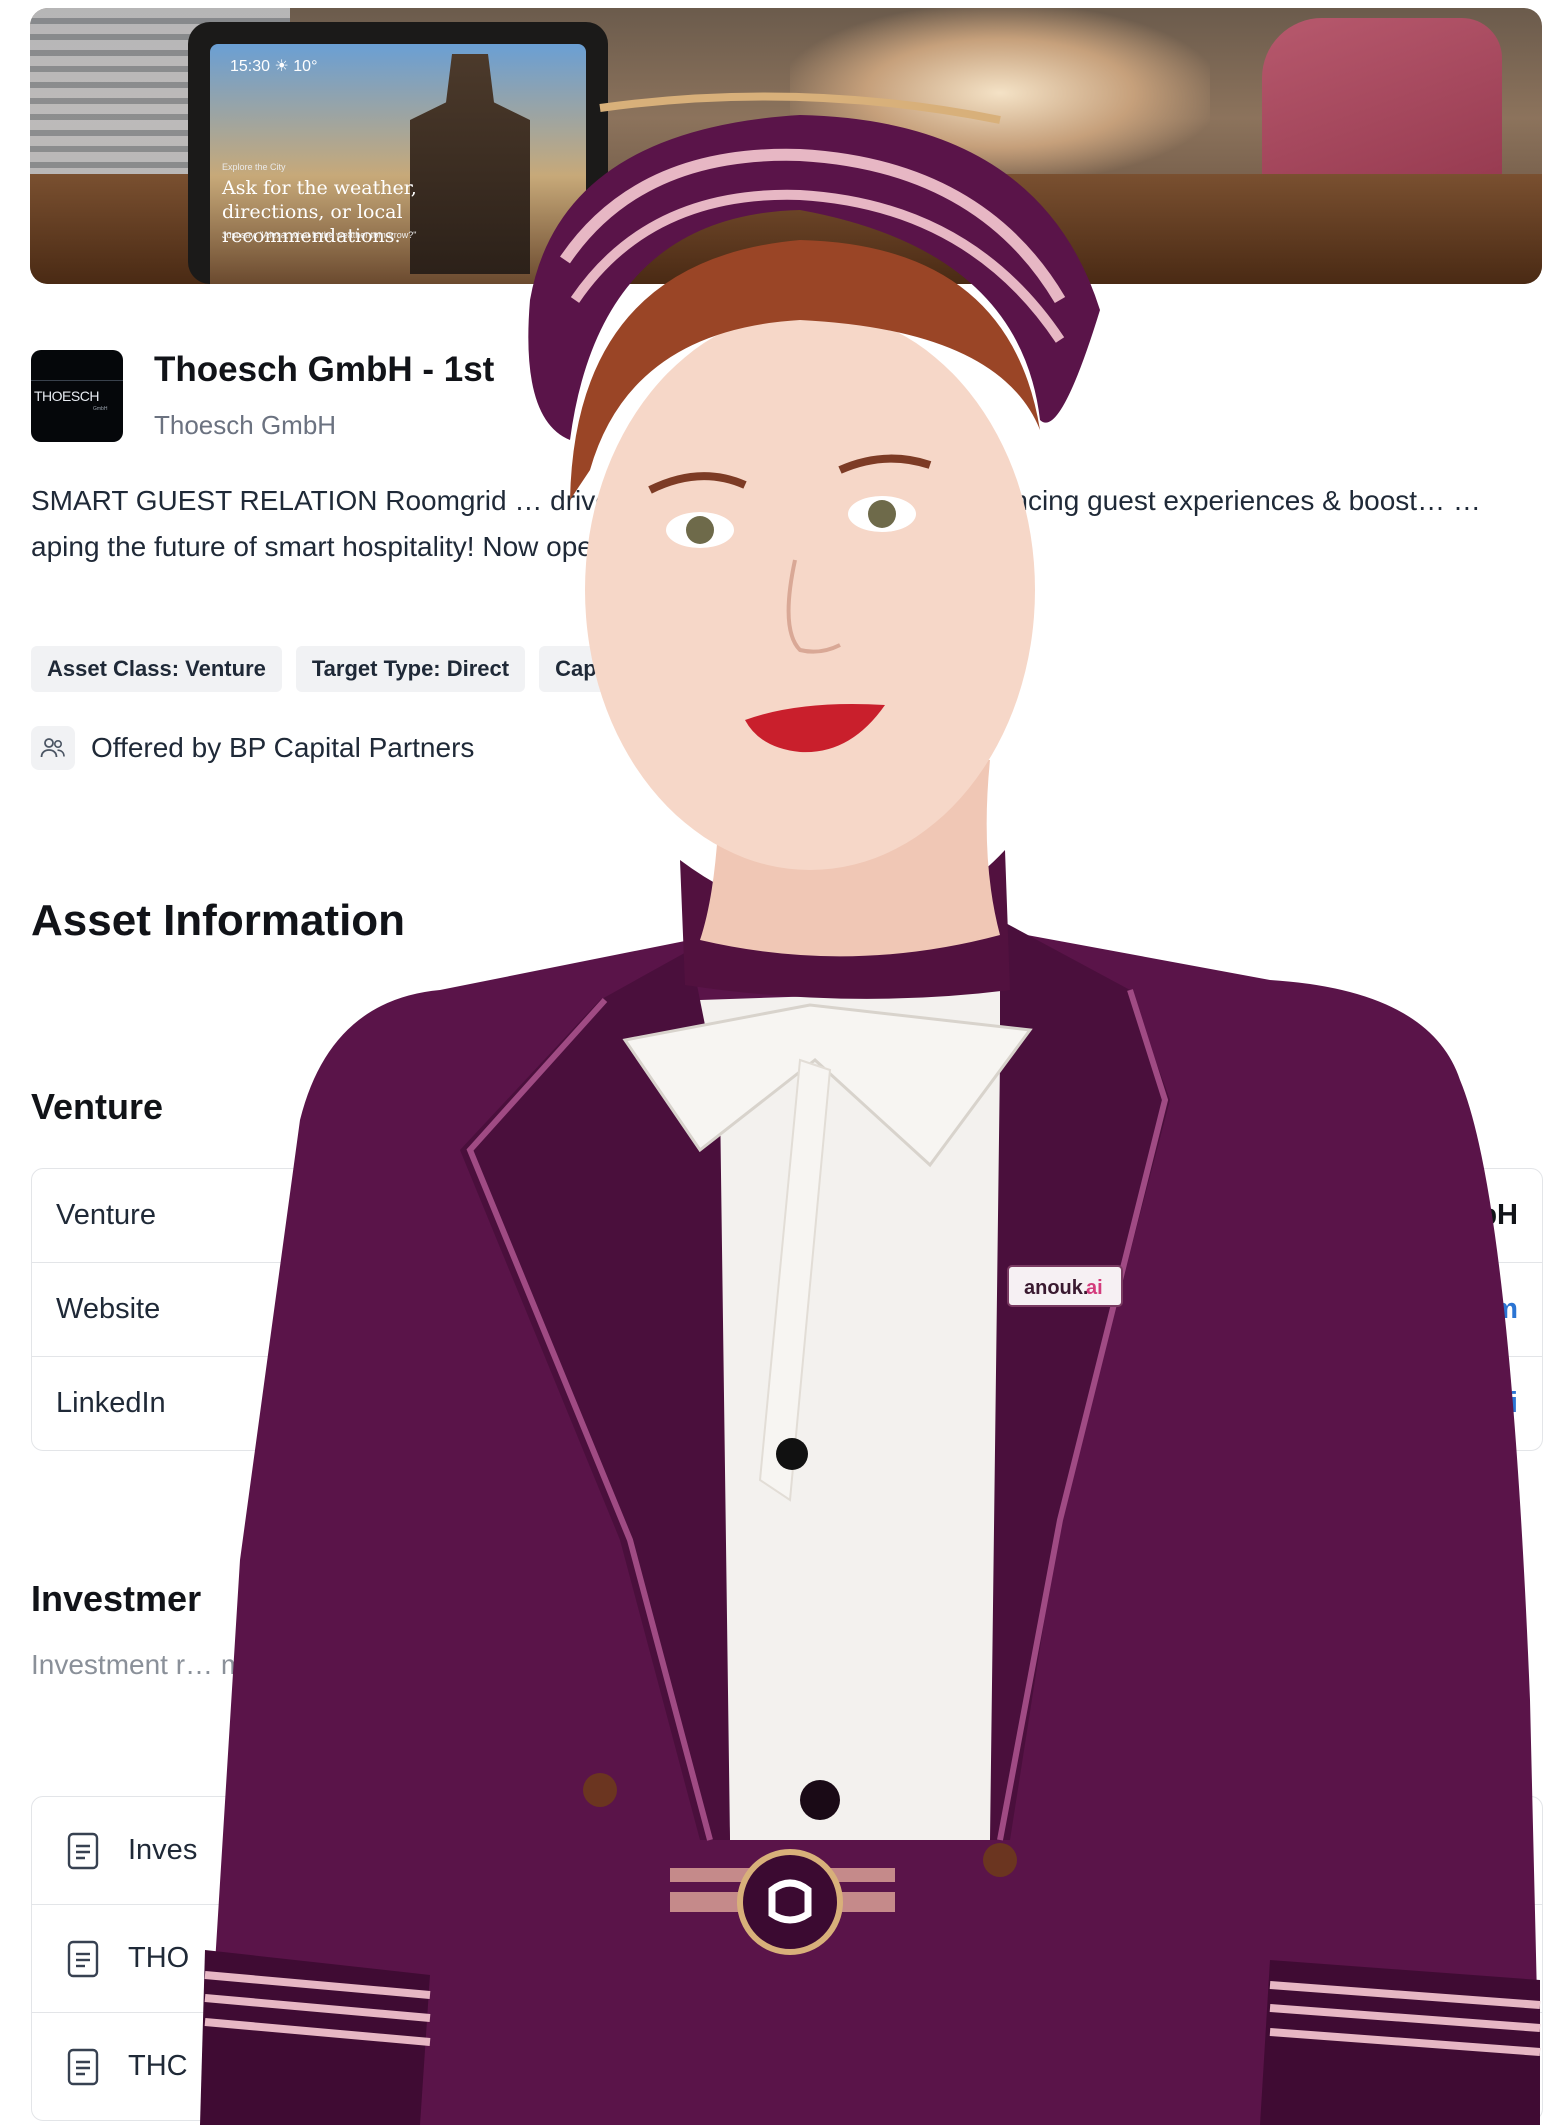 This screenshot has width=1549, height=2125. I want to click on tag-asset-class: Asset Class: Venture, so click(156, 669).